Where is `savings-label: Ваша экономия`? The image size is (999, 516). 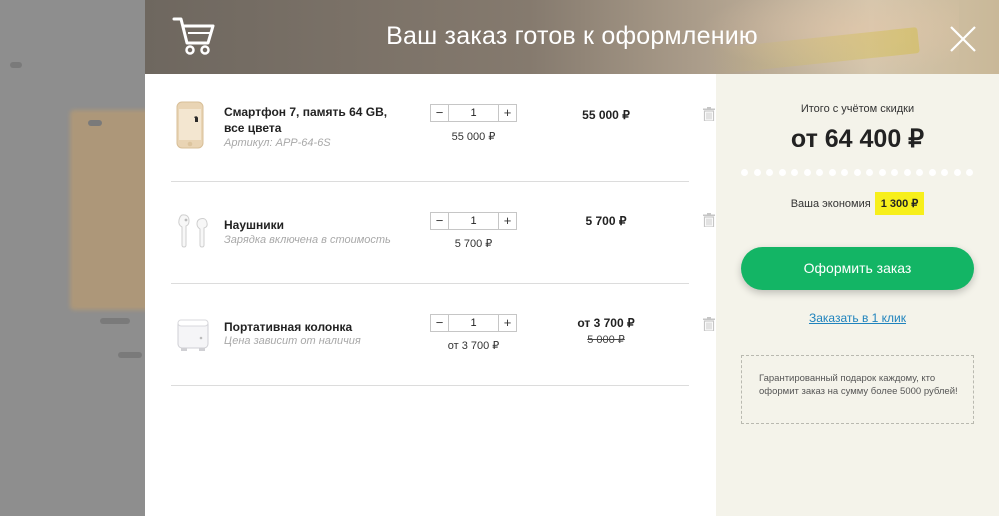 savings-label: Ваша экономия is located at coordinates (830, 204).